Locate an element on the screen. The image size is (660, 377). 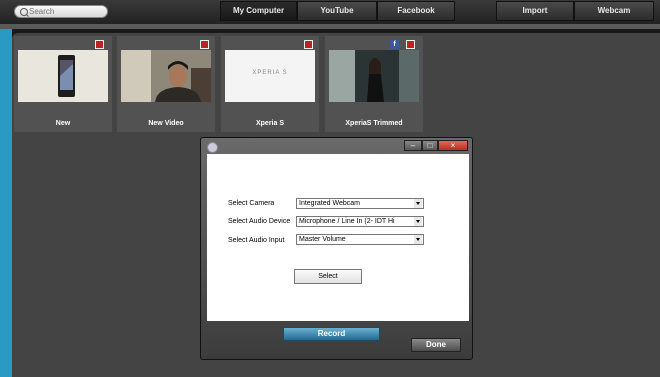
video-card-xperia-s: XPERIA S Xperia S is located at coordinates (270, 84).